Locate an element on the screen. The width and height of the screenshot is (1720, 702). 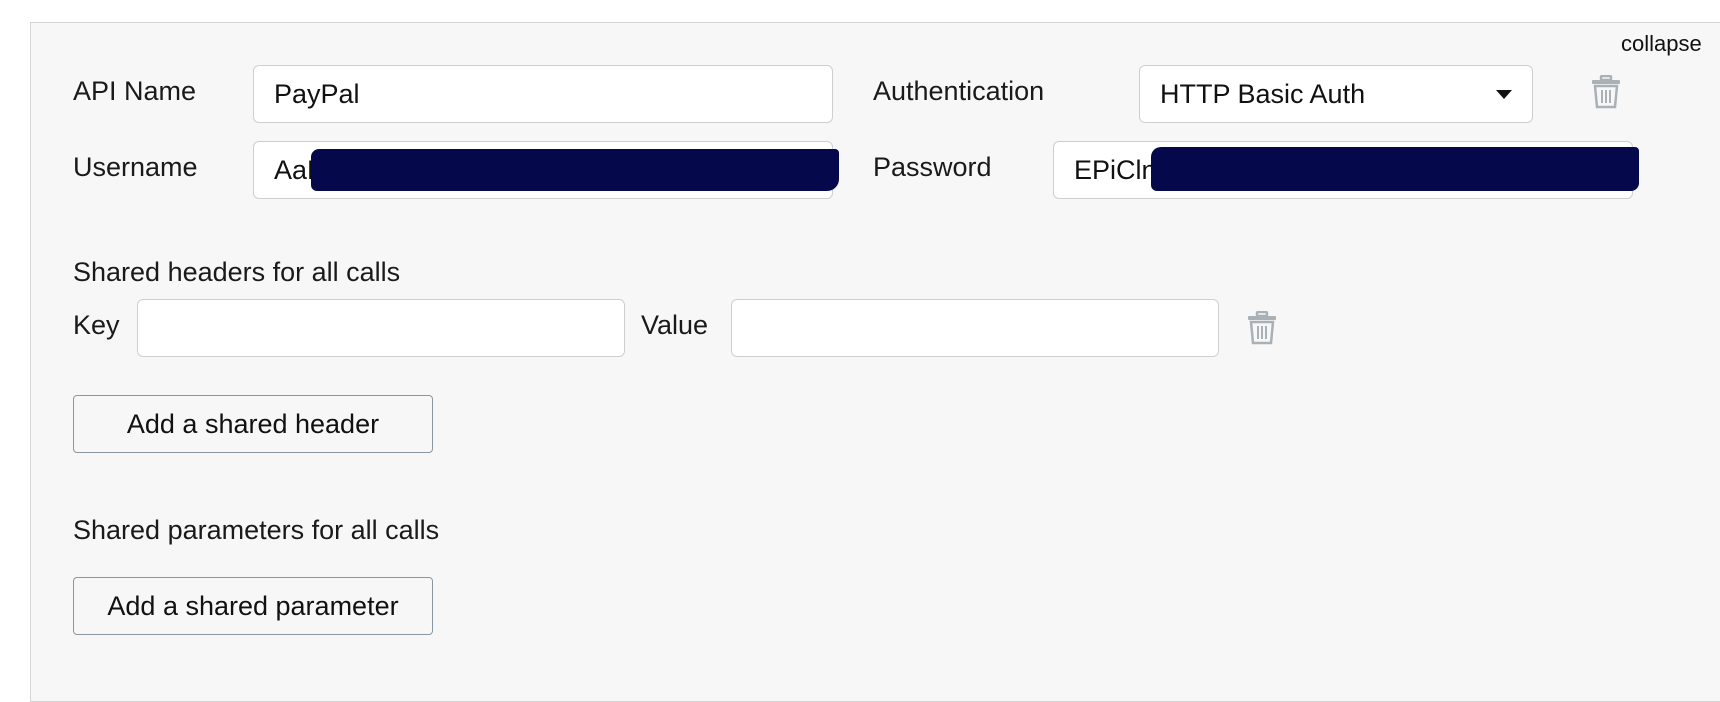
chevron-down-icon is located at coordinates (1504, 94).